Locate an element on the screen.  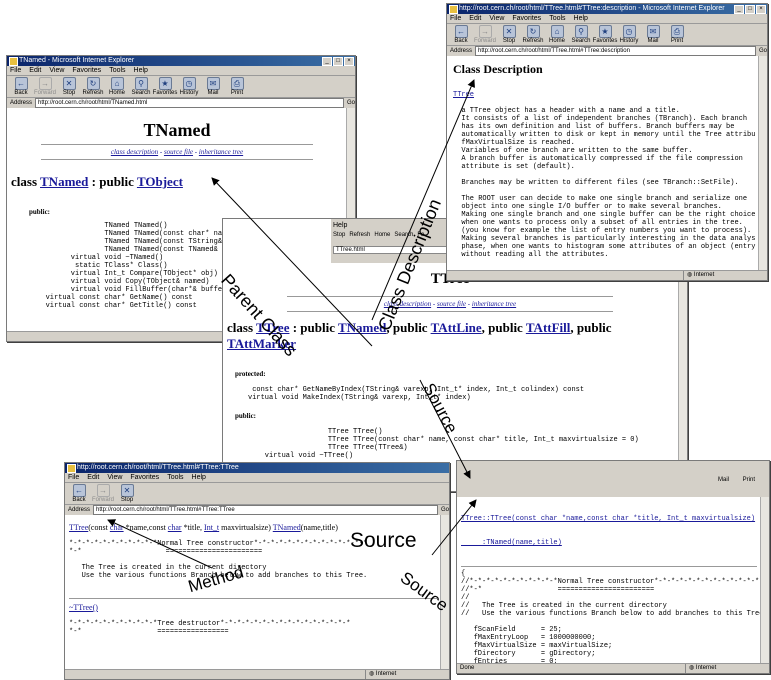
code-line: fDirectory = gDirectory; is located at coordinates (528, 654).